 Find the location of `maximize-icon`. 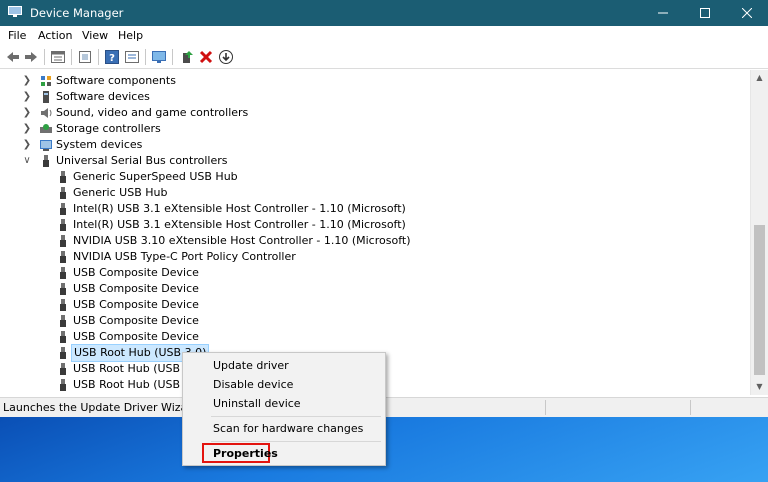

maximize-icon is located at coordinates (705, 13).